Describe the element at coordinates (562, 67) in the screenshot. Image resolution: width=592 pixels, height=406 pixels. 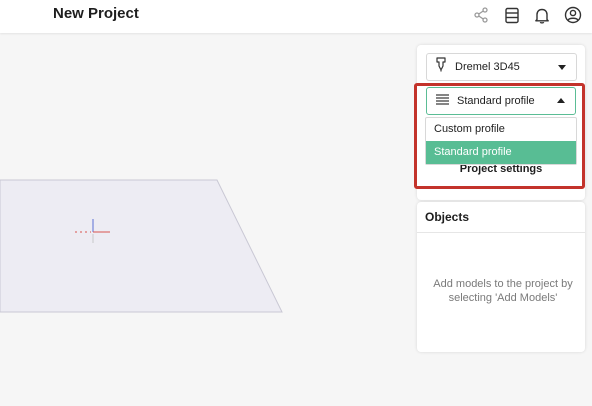
I see `chevron-down-icon` at that location.